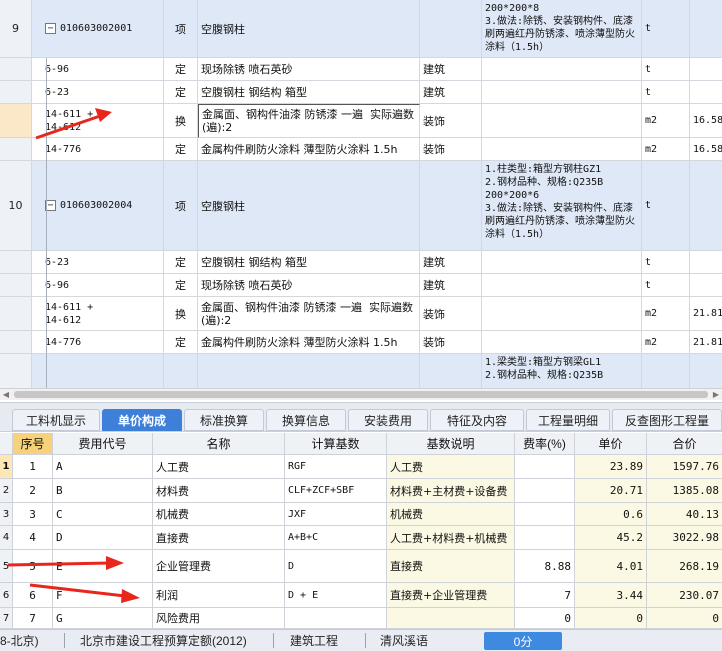 The width and height of the screenshot is (722, 651). What do you see at coordinates (50, 28) in the screenshot?
I see `collapse-icon: −` at bounding box center [50, 28].